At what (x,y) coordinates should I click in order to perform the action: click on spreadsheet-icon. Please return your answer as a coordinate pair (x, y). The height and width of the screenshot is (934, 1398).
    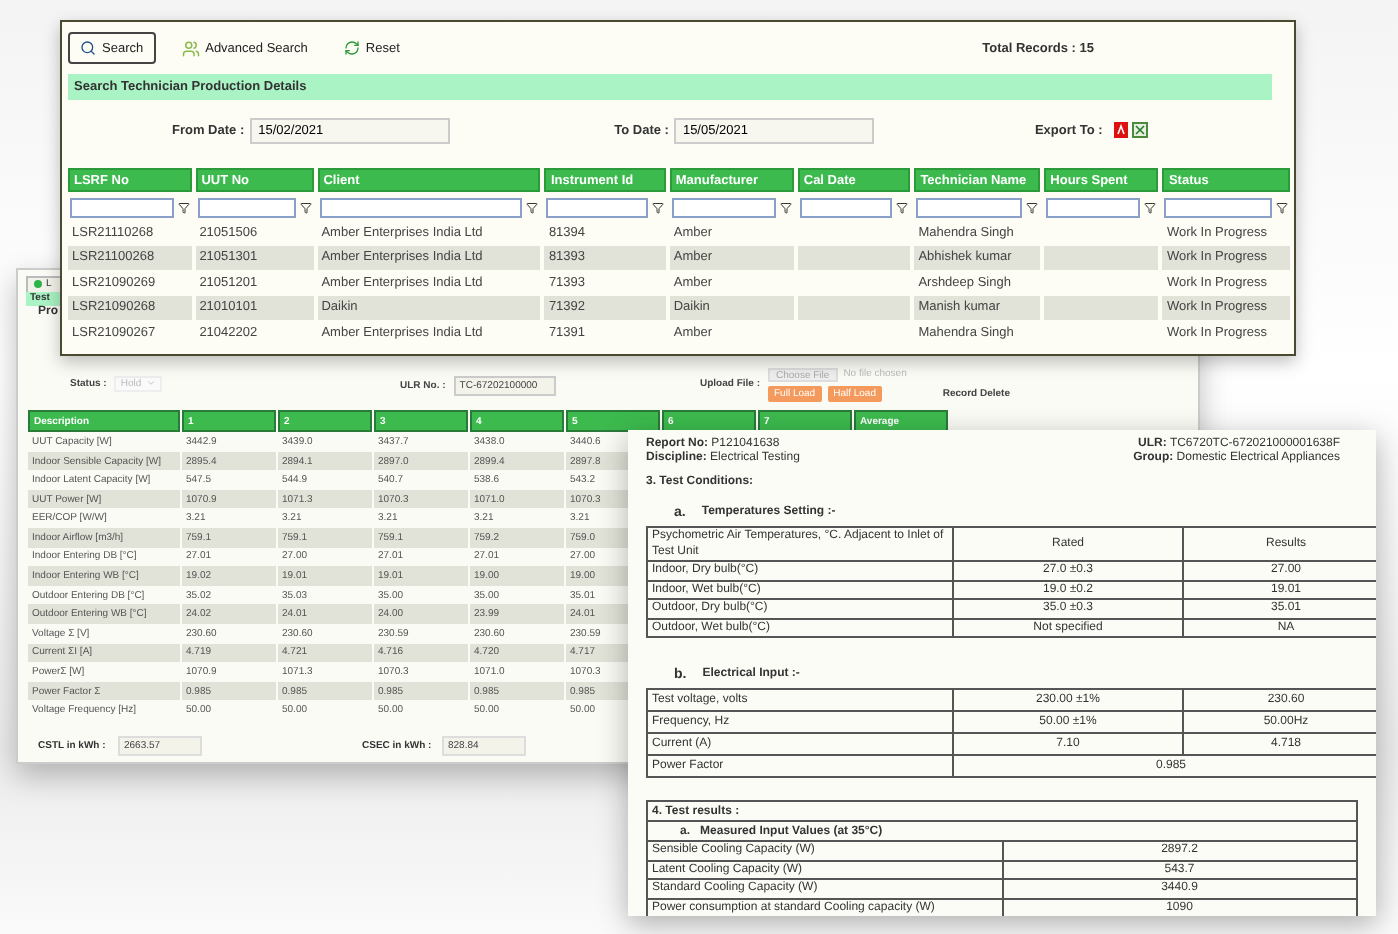
    Looking at the image, I should click on (1140, 130).